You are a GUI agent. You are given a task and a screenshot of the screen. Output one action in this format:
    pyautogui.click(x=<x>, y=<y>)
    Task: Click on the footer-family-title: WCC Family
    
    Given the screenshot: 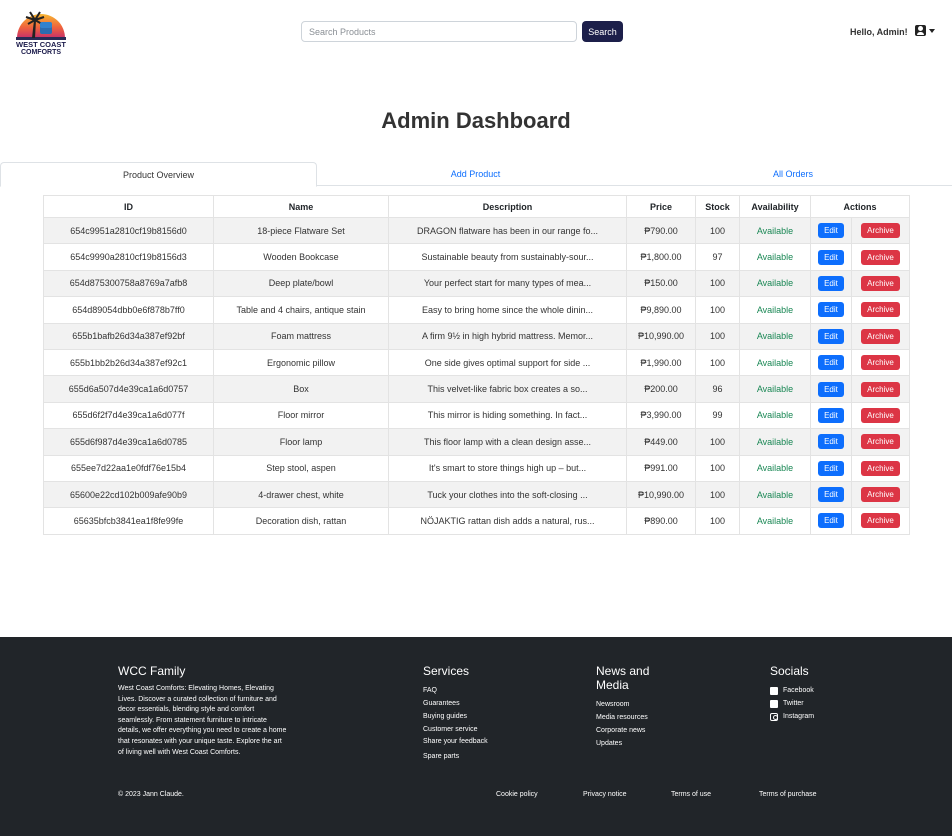 What is the action you would take?
    pyautogui.click(x=152, y=671)
    